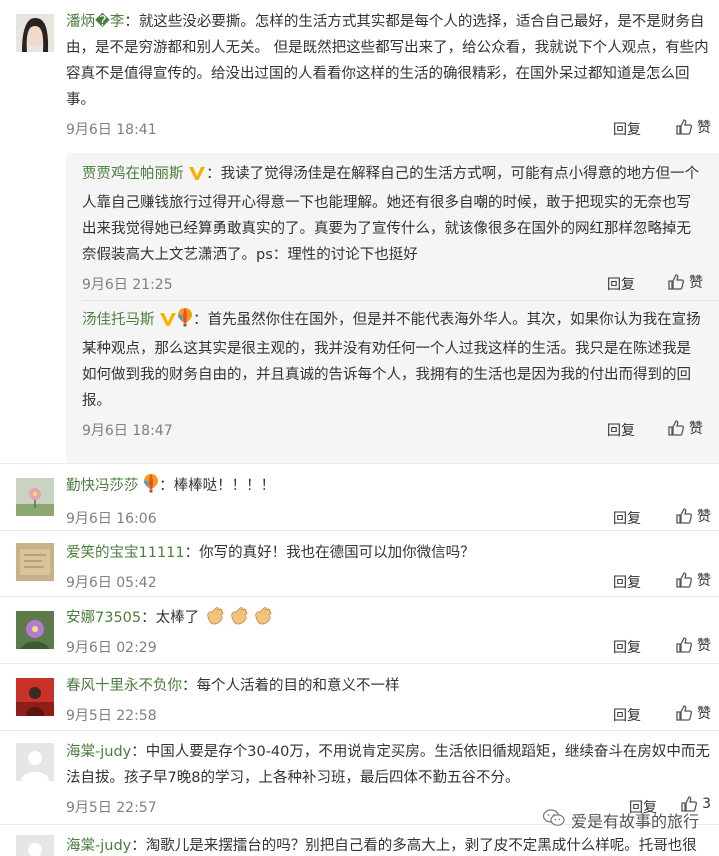 The height and width of the screenshot is (856, 719). I want to click on comment-meta: 9月6日 16:06 回复 赞, so click(388, 517).